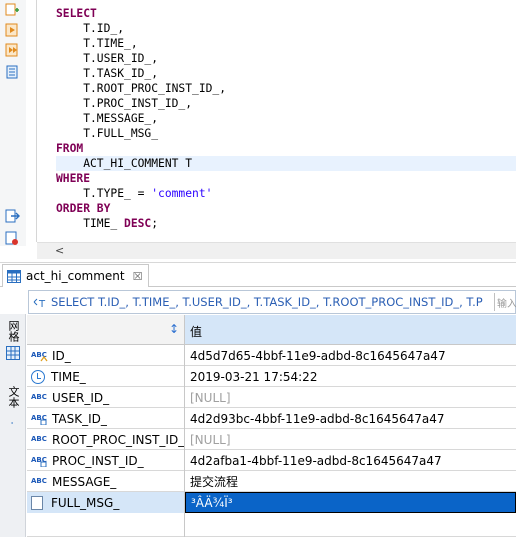  I want to click on filter-sql-icon: T, so click(40, 302).